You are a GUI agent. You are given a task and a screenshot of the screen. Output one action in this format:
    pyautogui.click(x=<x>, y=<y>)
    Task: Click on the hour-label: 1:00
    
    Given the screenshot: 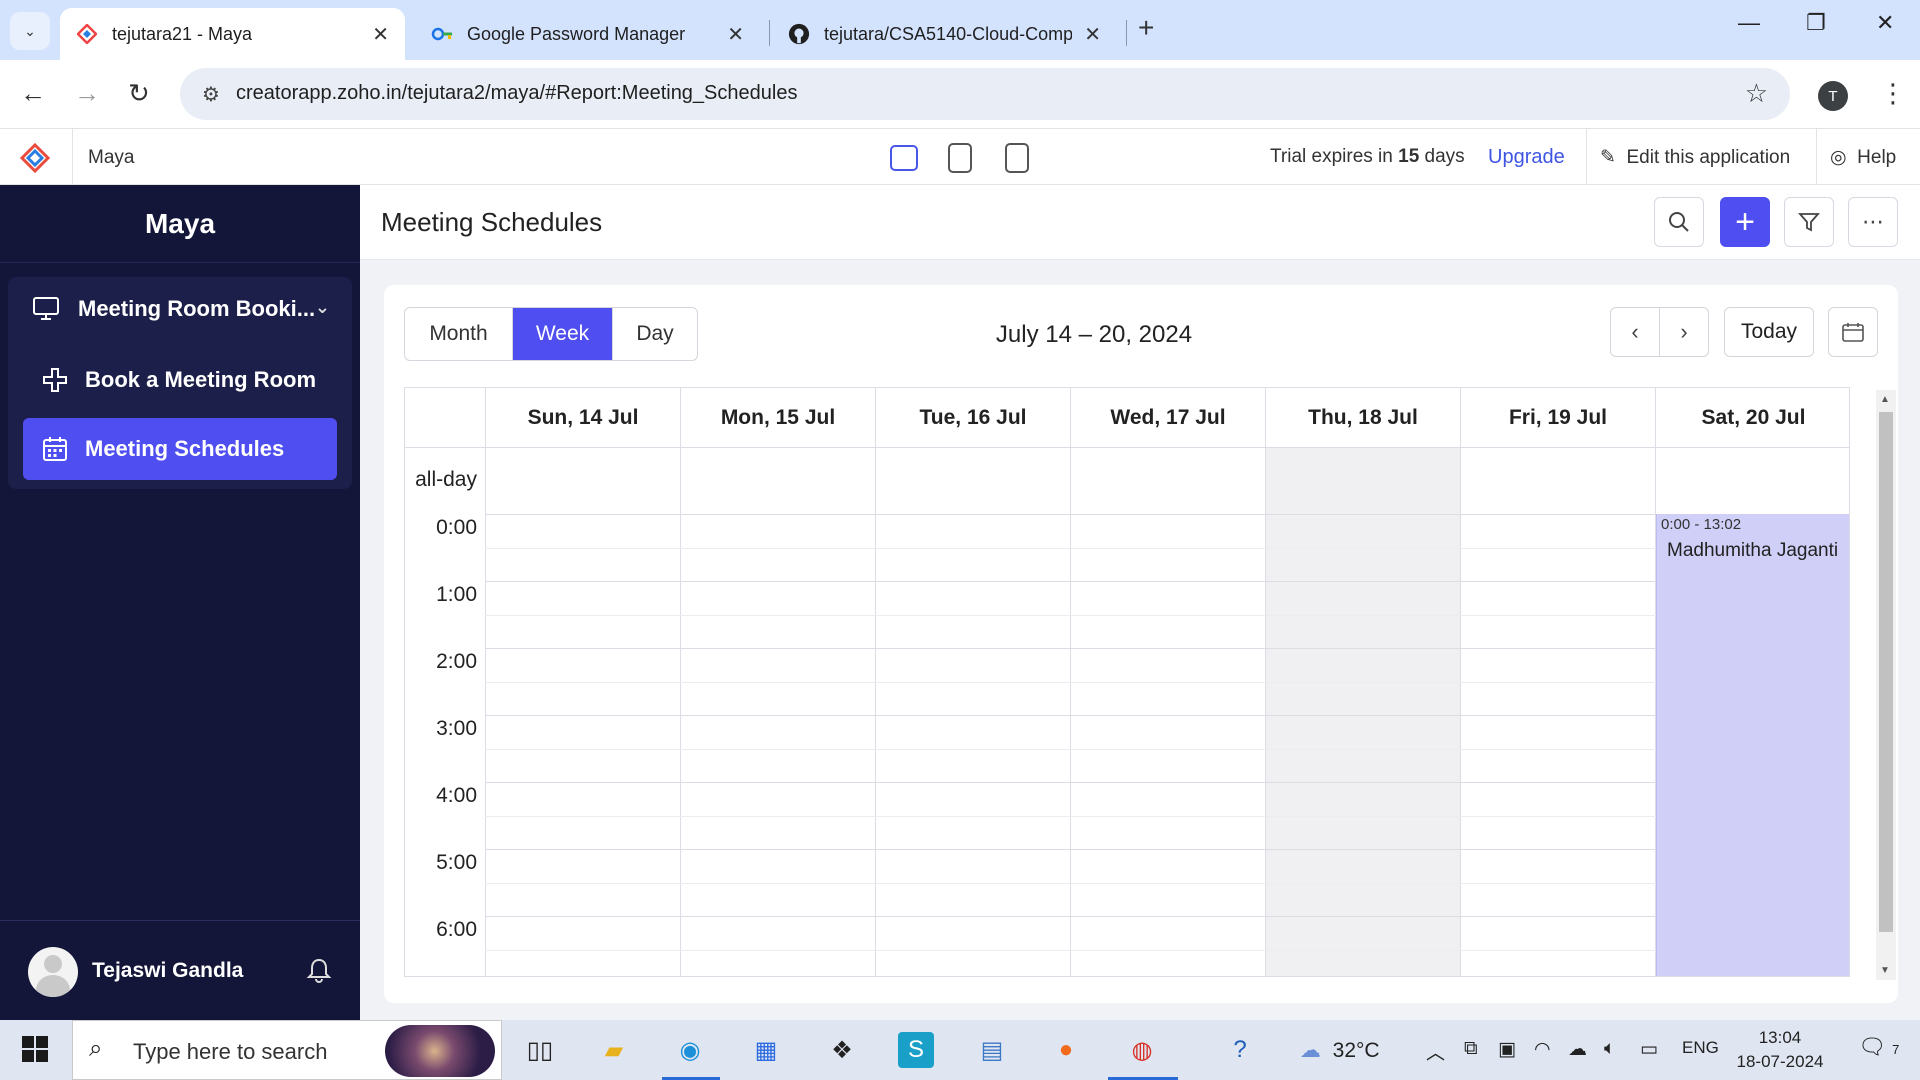 What is the action you would take?
    pyautogui.click(x=456, y=594)
    